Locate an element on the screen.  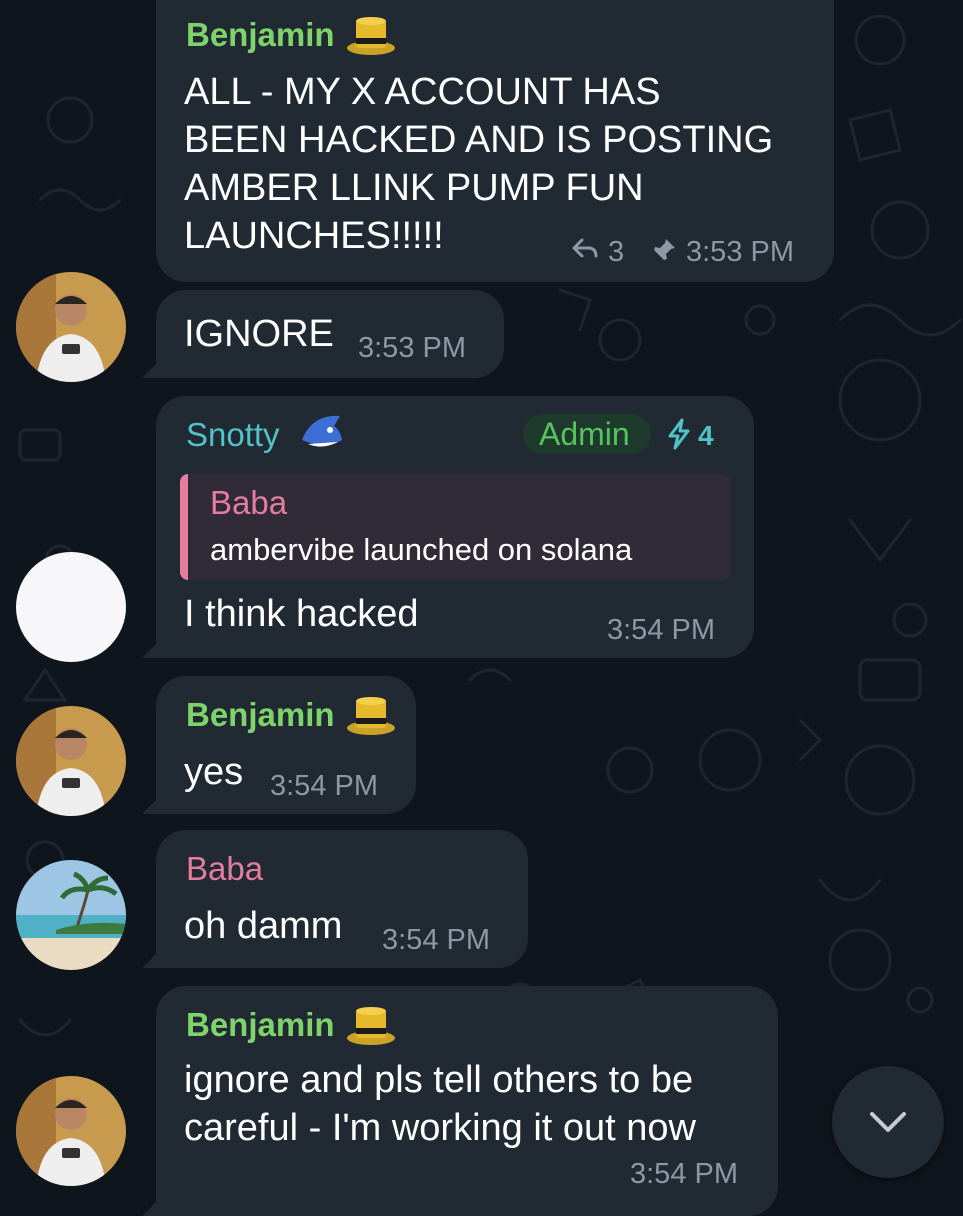
sender-name: Snotty is located at coordinates (233, 435).